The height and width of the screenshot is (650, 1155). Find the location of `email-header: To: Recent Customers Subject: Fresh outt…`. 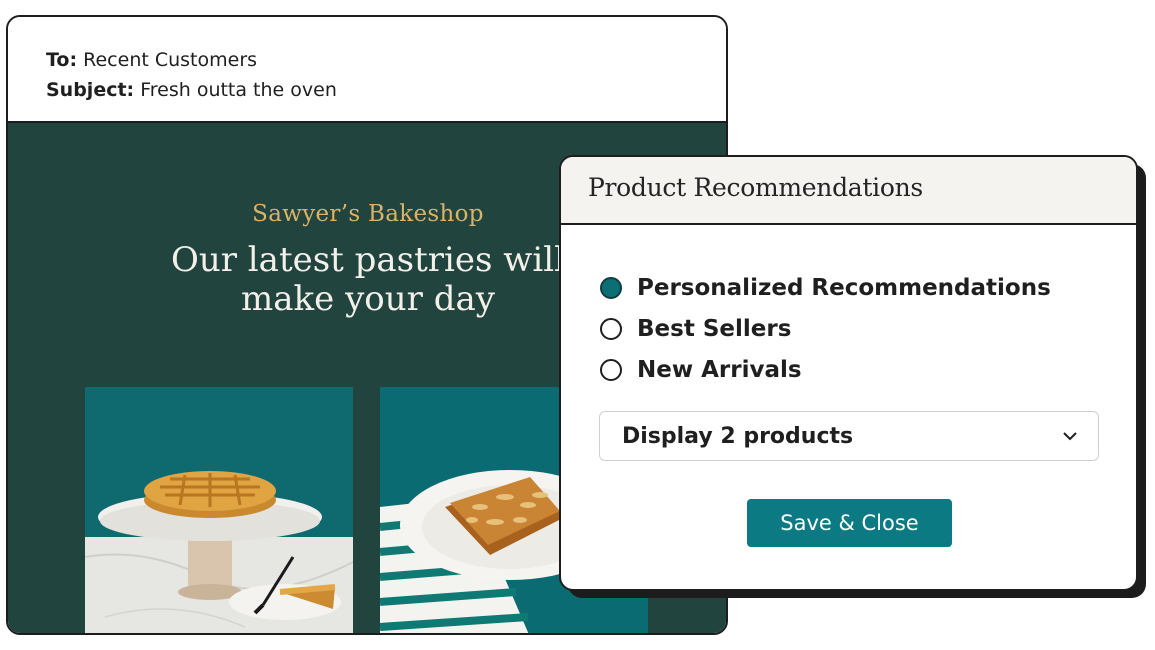

email-header: To: Recent Customers Subject: Fresh outt… is located at coordinates (367, 70).